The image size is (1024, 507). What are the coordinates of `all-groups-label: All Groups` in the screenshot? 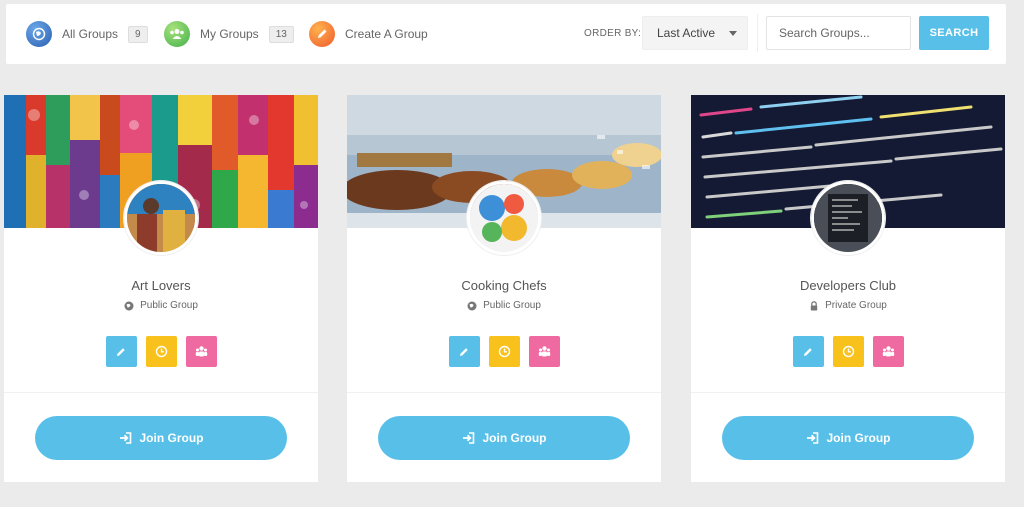 It's located at (90, 34).